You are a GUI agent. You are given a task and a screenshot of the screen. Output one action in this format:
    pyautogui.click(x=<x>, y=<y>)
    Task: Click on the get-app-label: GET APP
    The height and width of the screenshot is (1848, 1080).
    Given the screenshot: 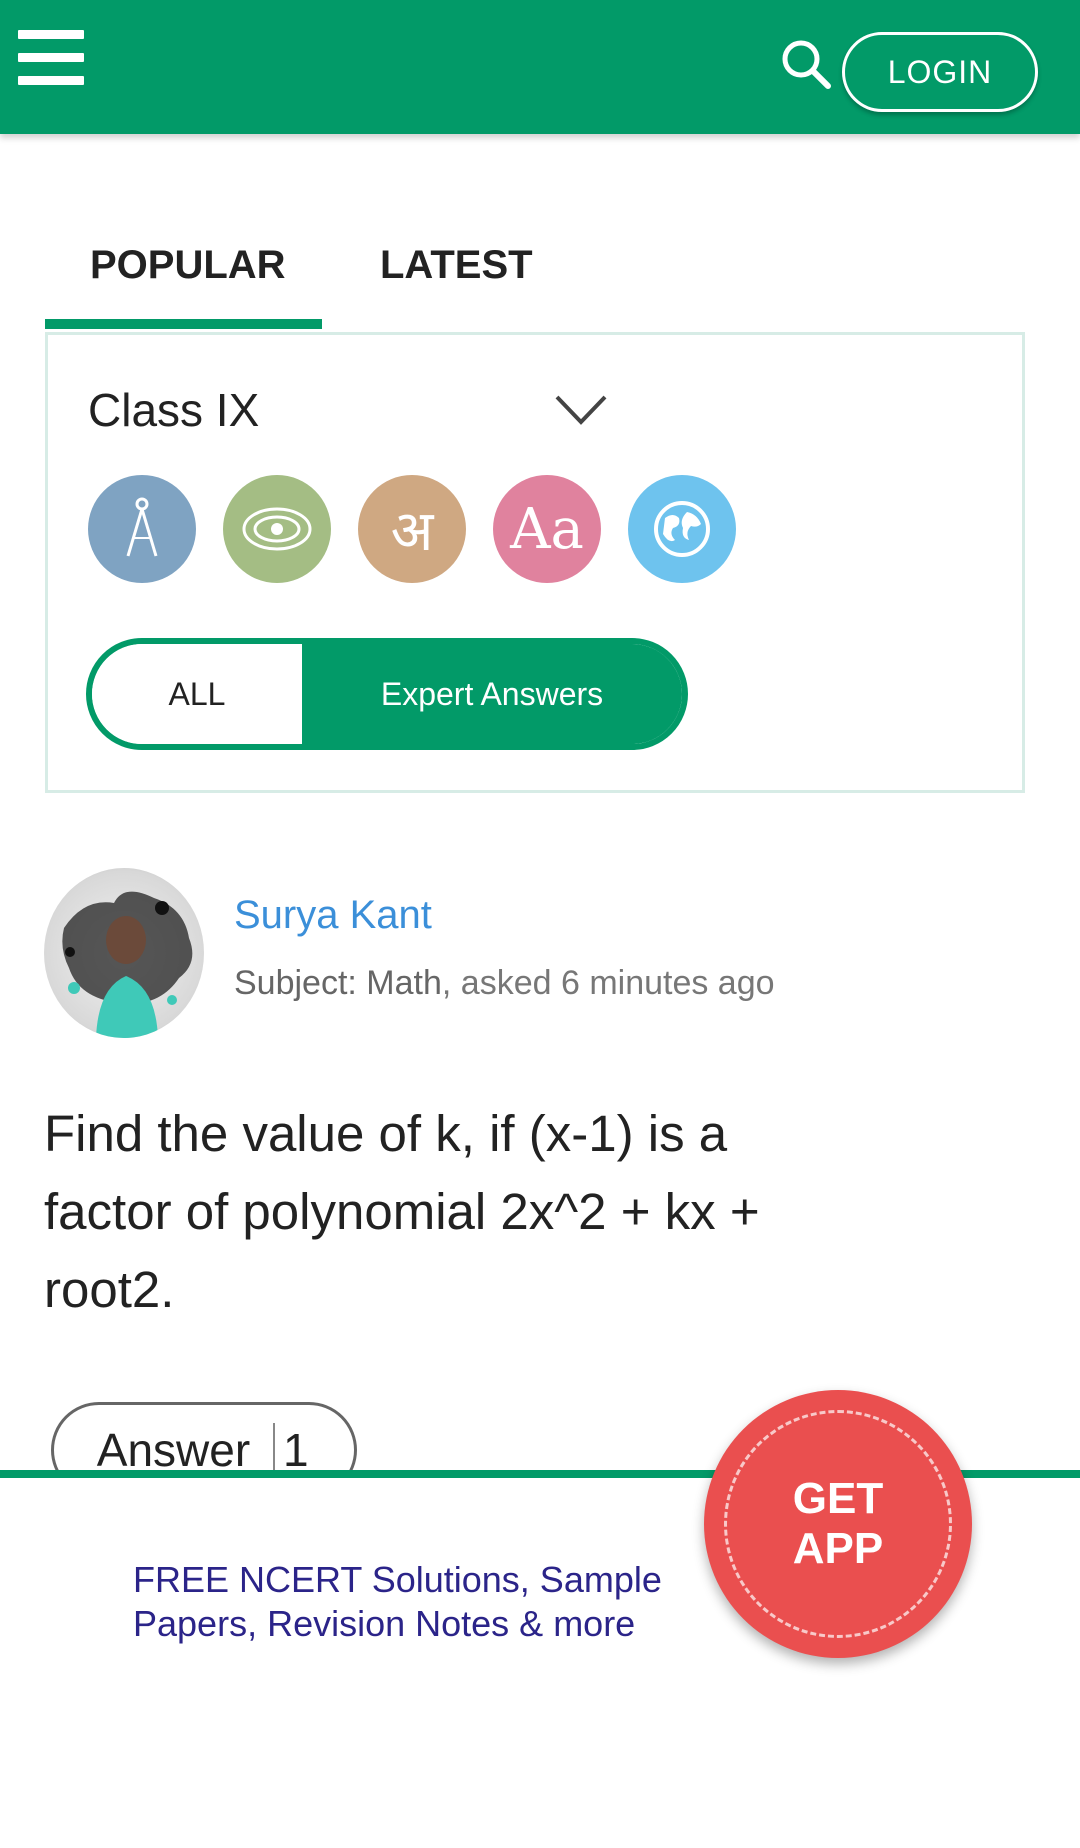 What is the action you would take?
    pyautogui.click(x=838, y=1524)
    